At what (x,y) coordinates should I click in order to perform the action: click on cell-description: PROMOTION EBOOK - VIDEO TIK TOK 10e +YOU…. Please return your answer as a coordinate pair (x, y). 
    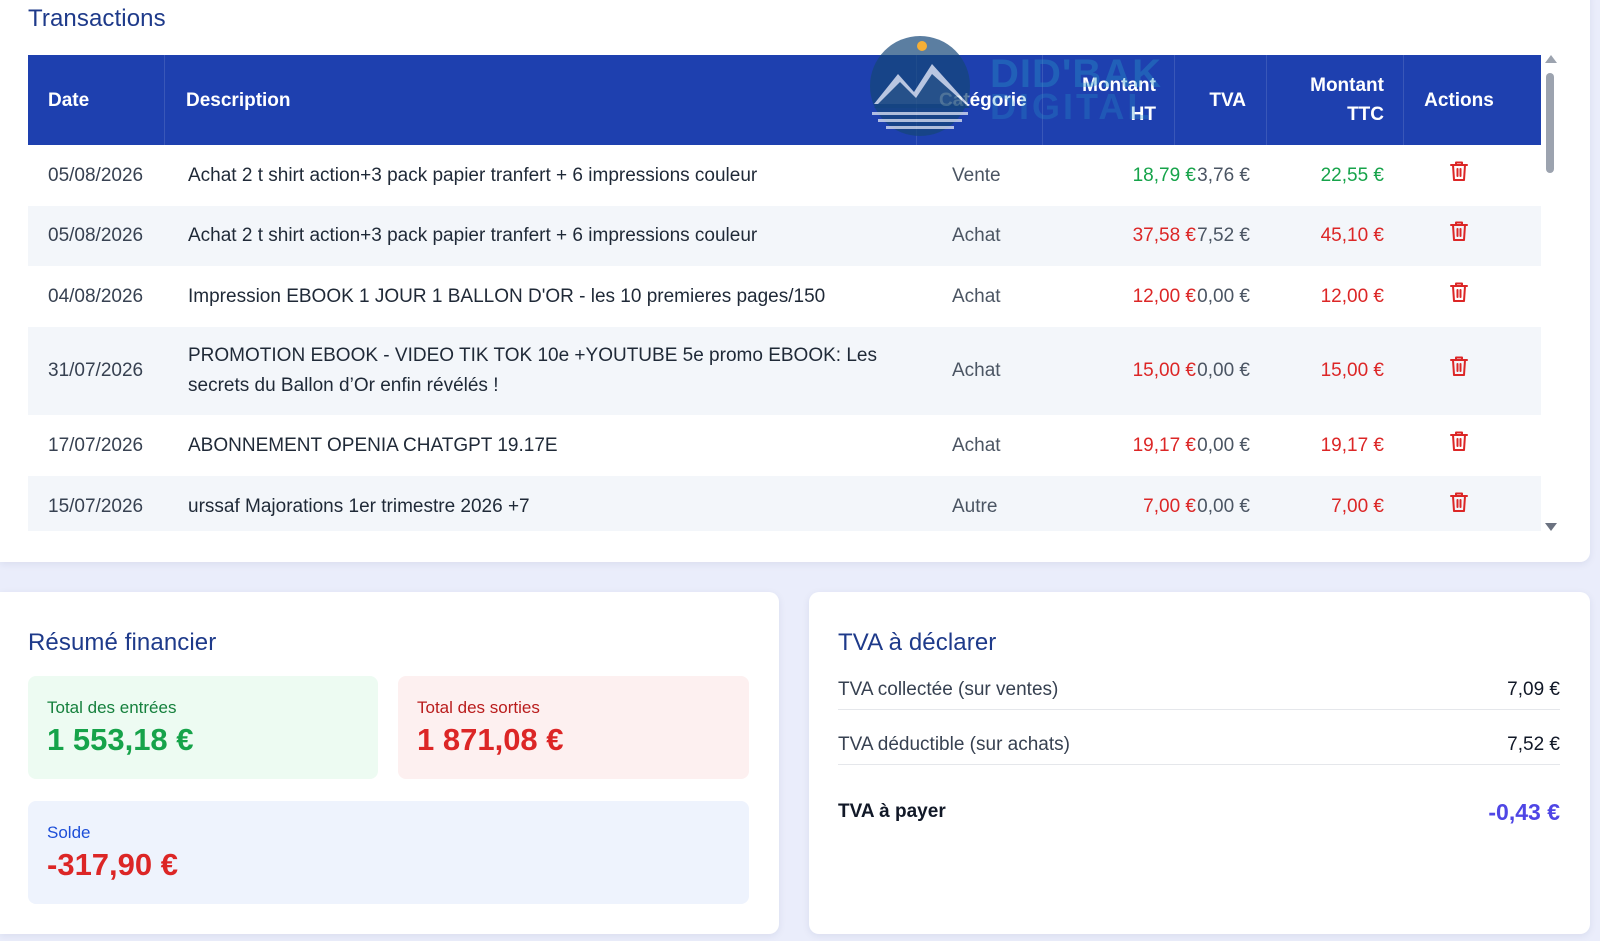
    Looking at the image, I should click on (538, 371).